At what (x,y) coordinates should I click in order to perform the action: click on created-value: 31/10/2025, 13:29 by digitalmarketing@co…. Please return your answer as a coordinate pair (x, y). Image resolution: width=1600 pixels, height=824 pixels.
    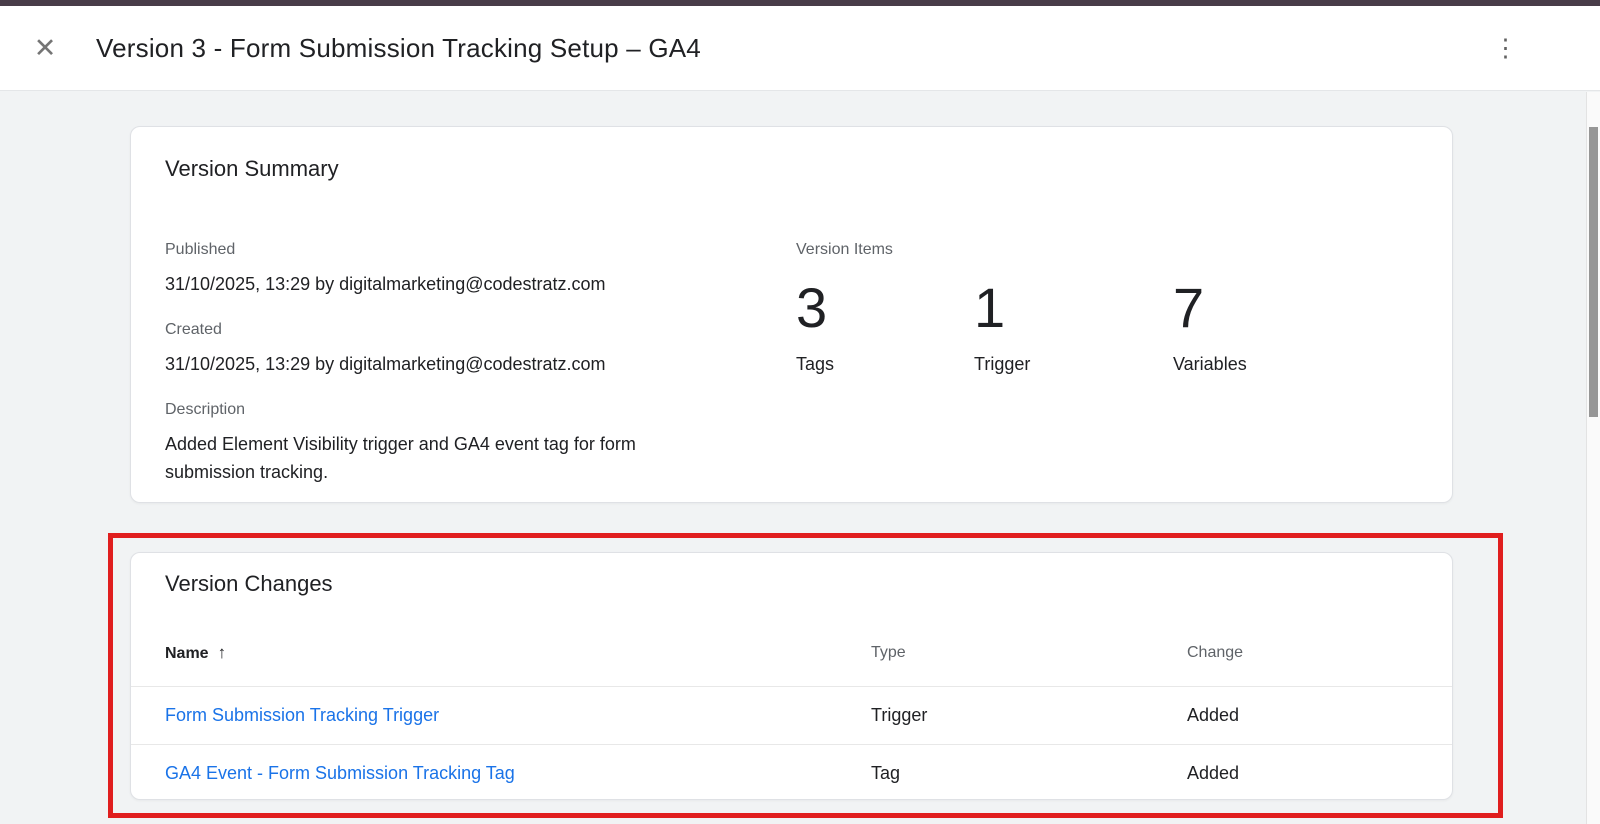
    Looking at the image, I should click on (385, 364).